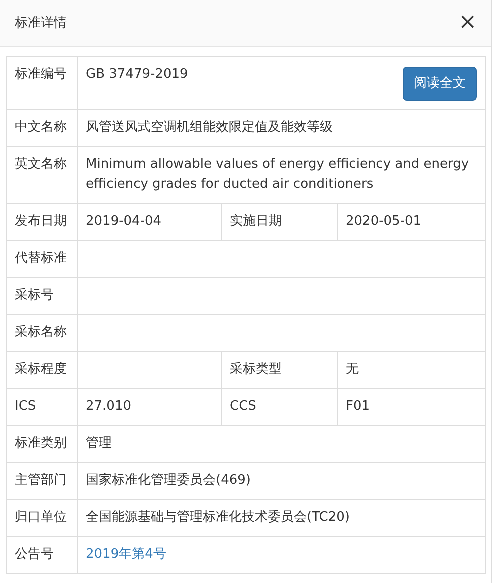  Describe the element at coordinates (168, 480) in the screenshot. I see `field-value: 国家标准化管理委员会(469)` at that location.